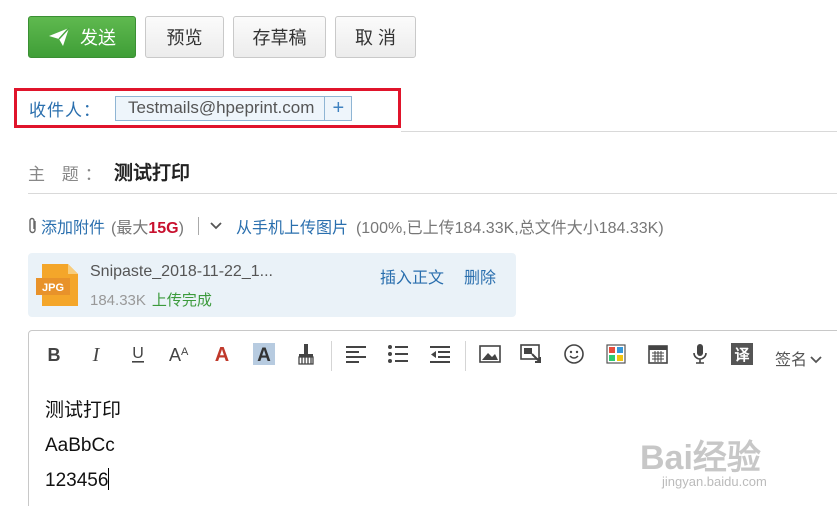  Describe the element at coordinates (412, 276) in the screenshot. I see `insert-inline-link: 插入正文` at that location.